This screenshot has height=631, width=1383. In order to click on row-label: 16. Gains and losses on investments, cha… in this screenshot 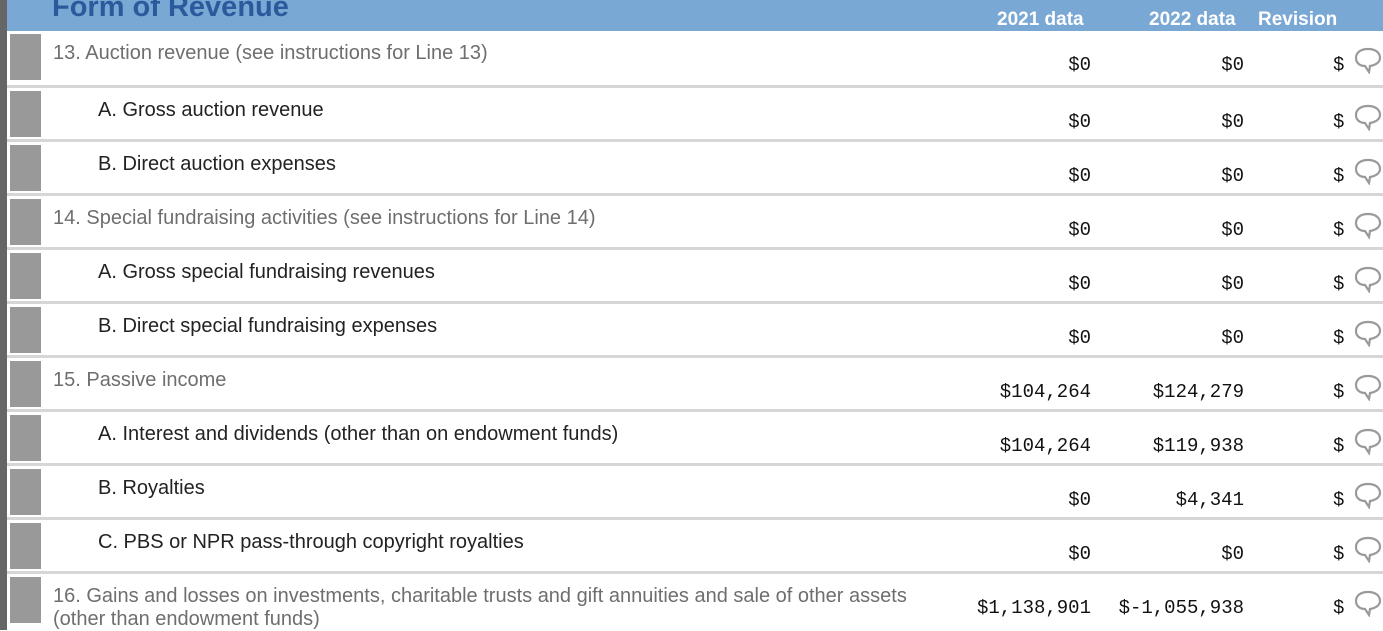, I will do `click(480, 607)`.